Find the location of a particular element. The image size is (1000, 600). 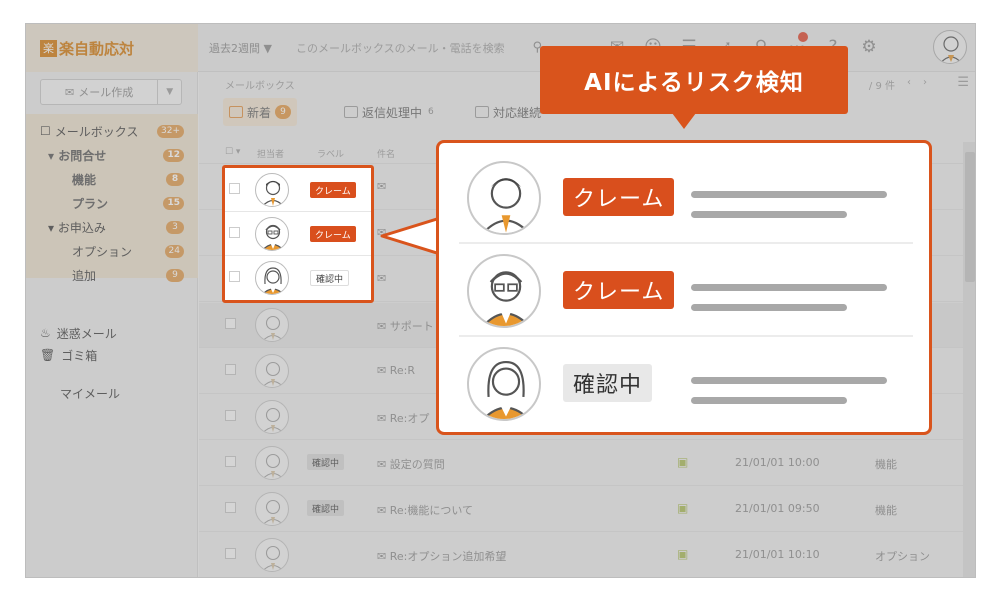

label-badge: 確認中 is located at coordinates (330, 278).